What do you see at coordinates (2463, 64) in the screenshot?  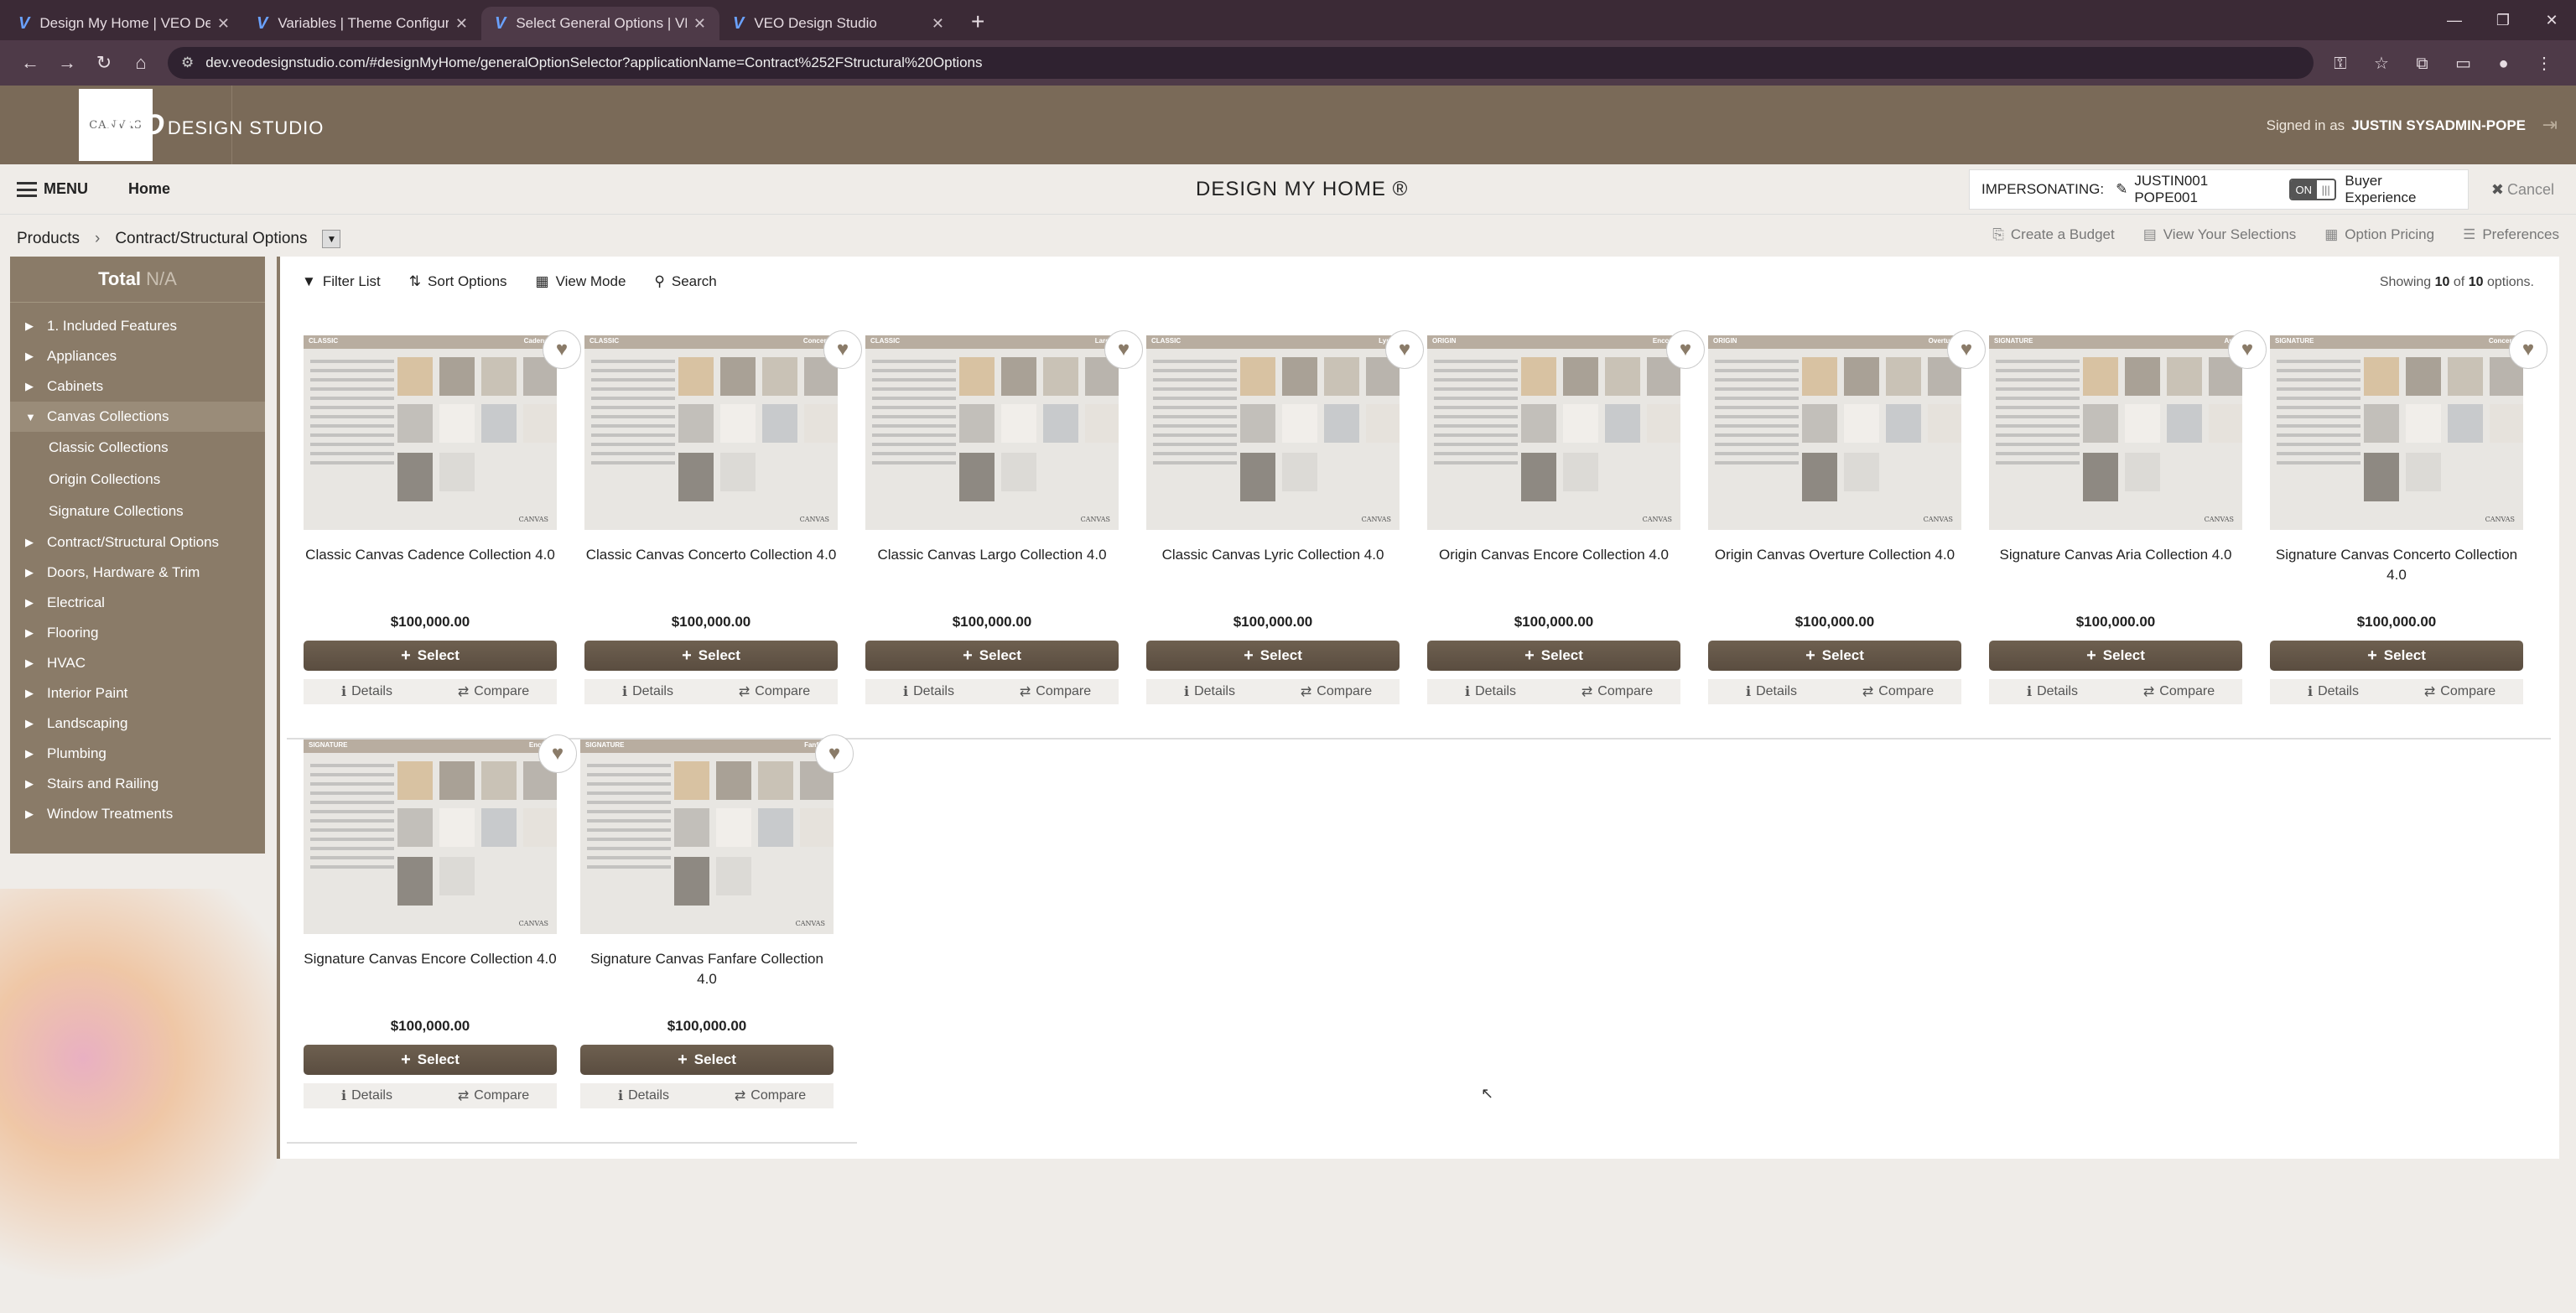 I see `sidebar-icon: ▭` at bounding box center [2463, 64].